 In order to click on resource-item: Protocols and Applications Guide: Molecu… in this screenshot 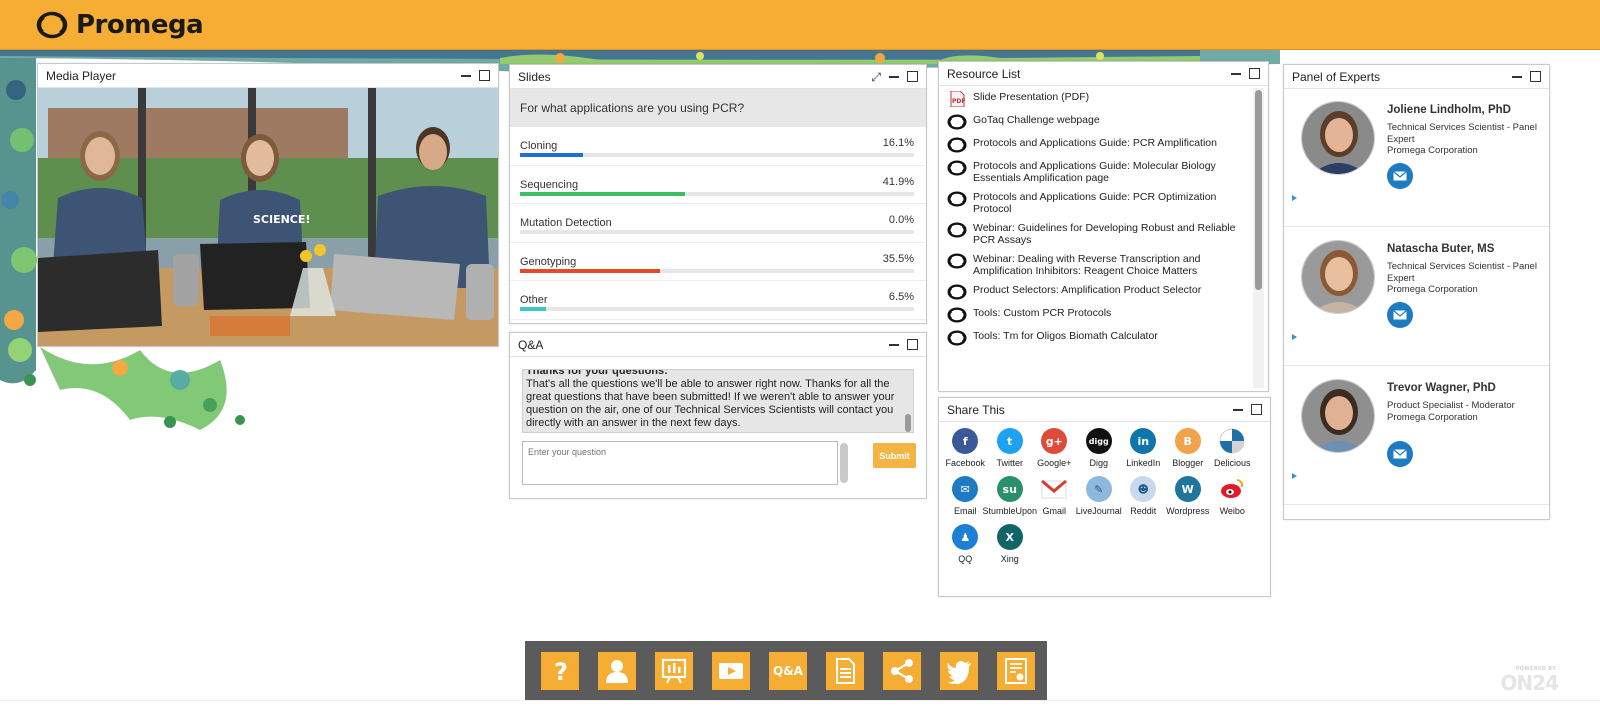, I will do `click(1098, 171)`.